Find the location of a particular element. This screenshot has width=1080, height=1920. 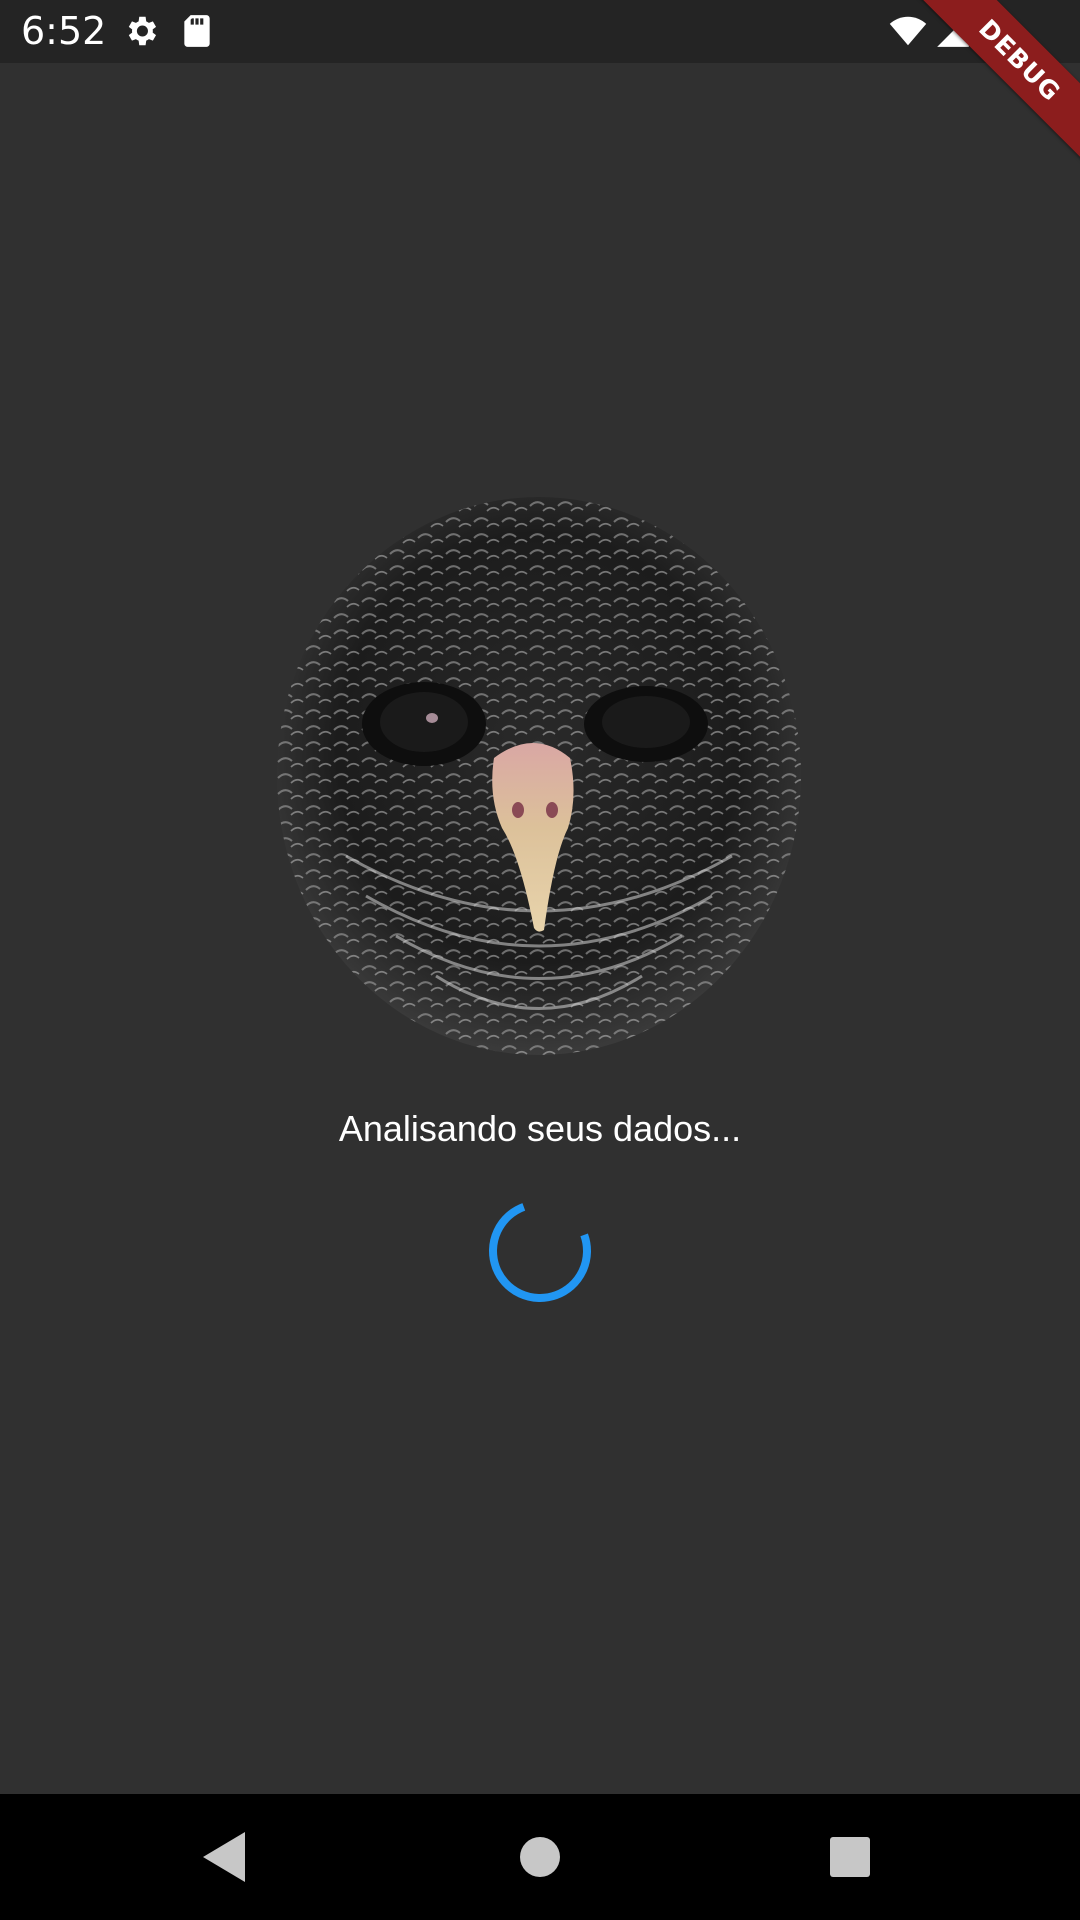

wifi-icon is located at coordinates (908, 31).